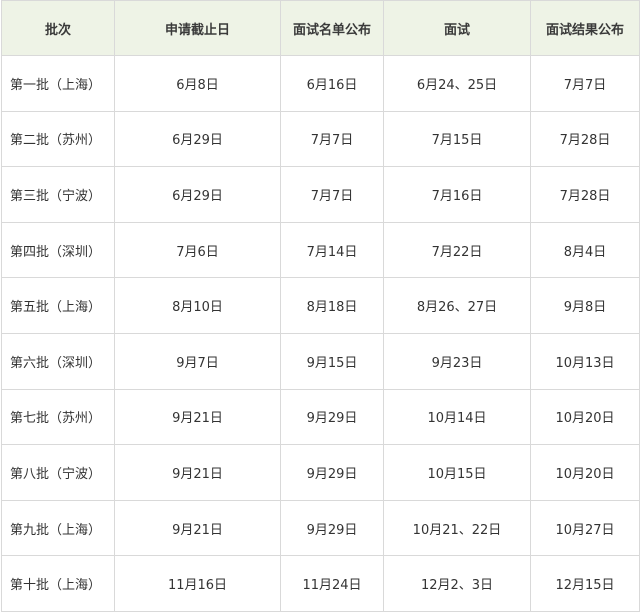 The width and height of the screenshot is (640, 612). I want to click on deadline-cell: 8月10日, so click(197, 305).